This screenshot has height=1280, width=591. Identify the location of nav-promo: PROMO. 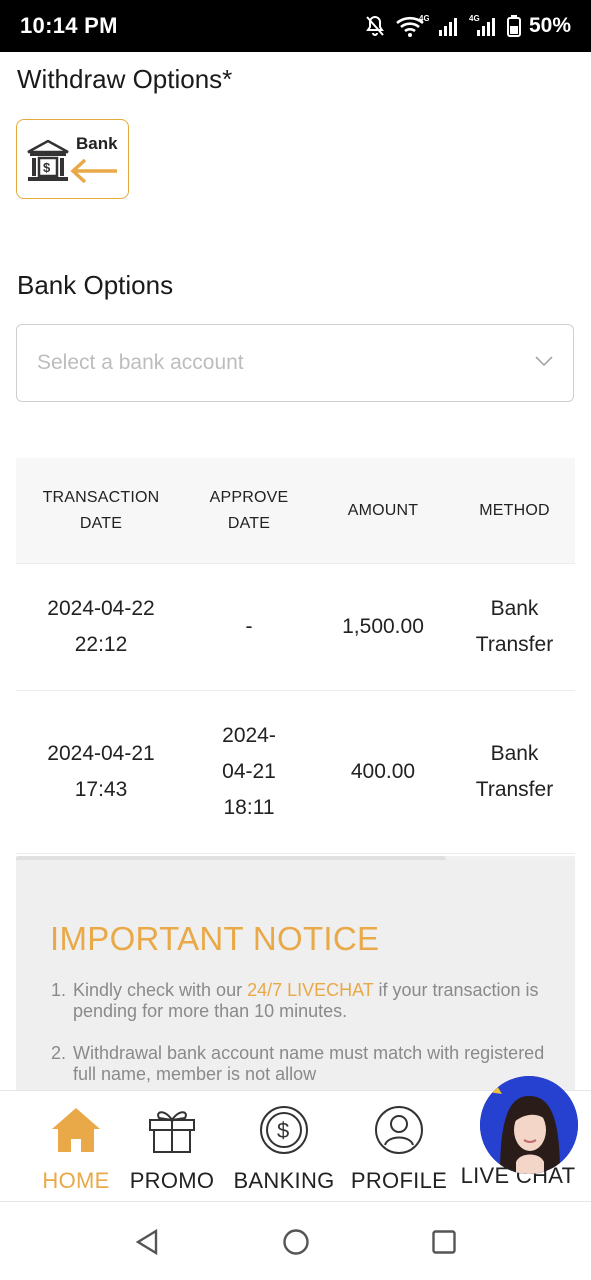
(172, 1149).